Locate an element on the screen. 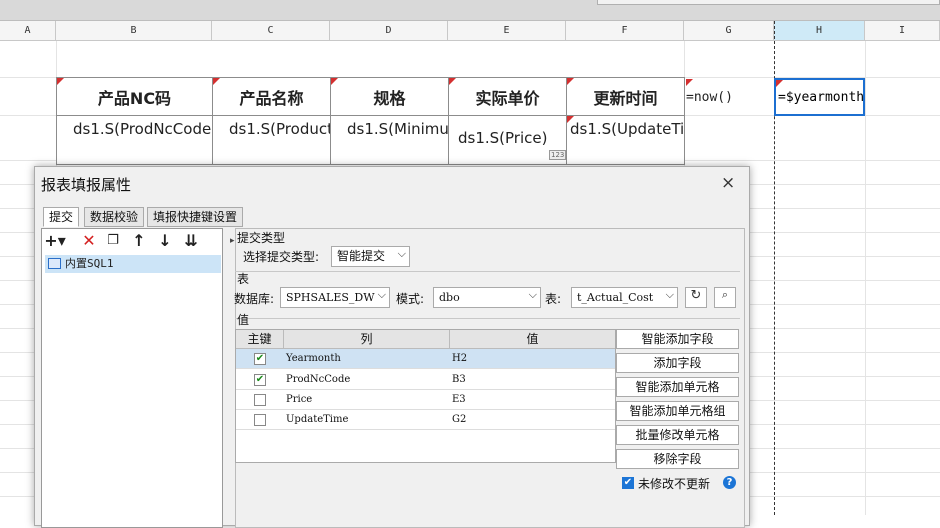 The height and width of the screenshot is (528, 940). database-label: 数据库: is located at coordinates (254, 299).